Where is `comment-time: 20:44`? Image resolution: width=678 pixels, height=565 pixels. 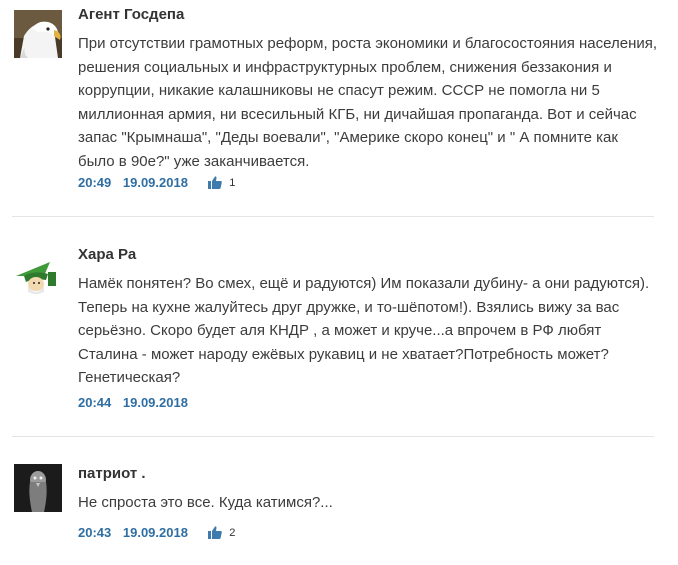 comment-time: 20:44 is located at coordinates (94, 402).